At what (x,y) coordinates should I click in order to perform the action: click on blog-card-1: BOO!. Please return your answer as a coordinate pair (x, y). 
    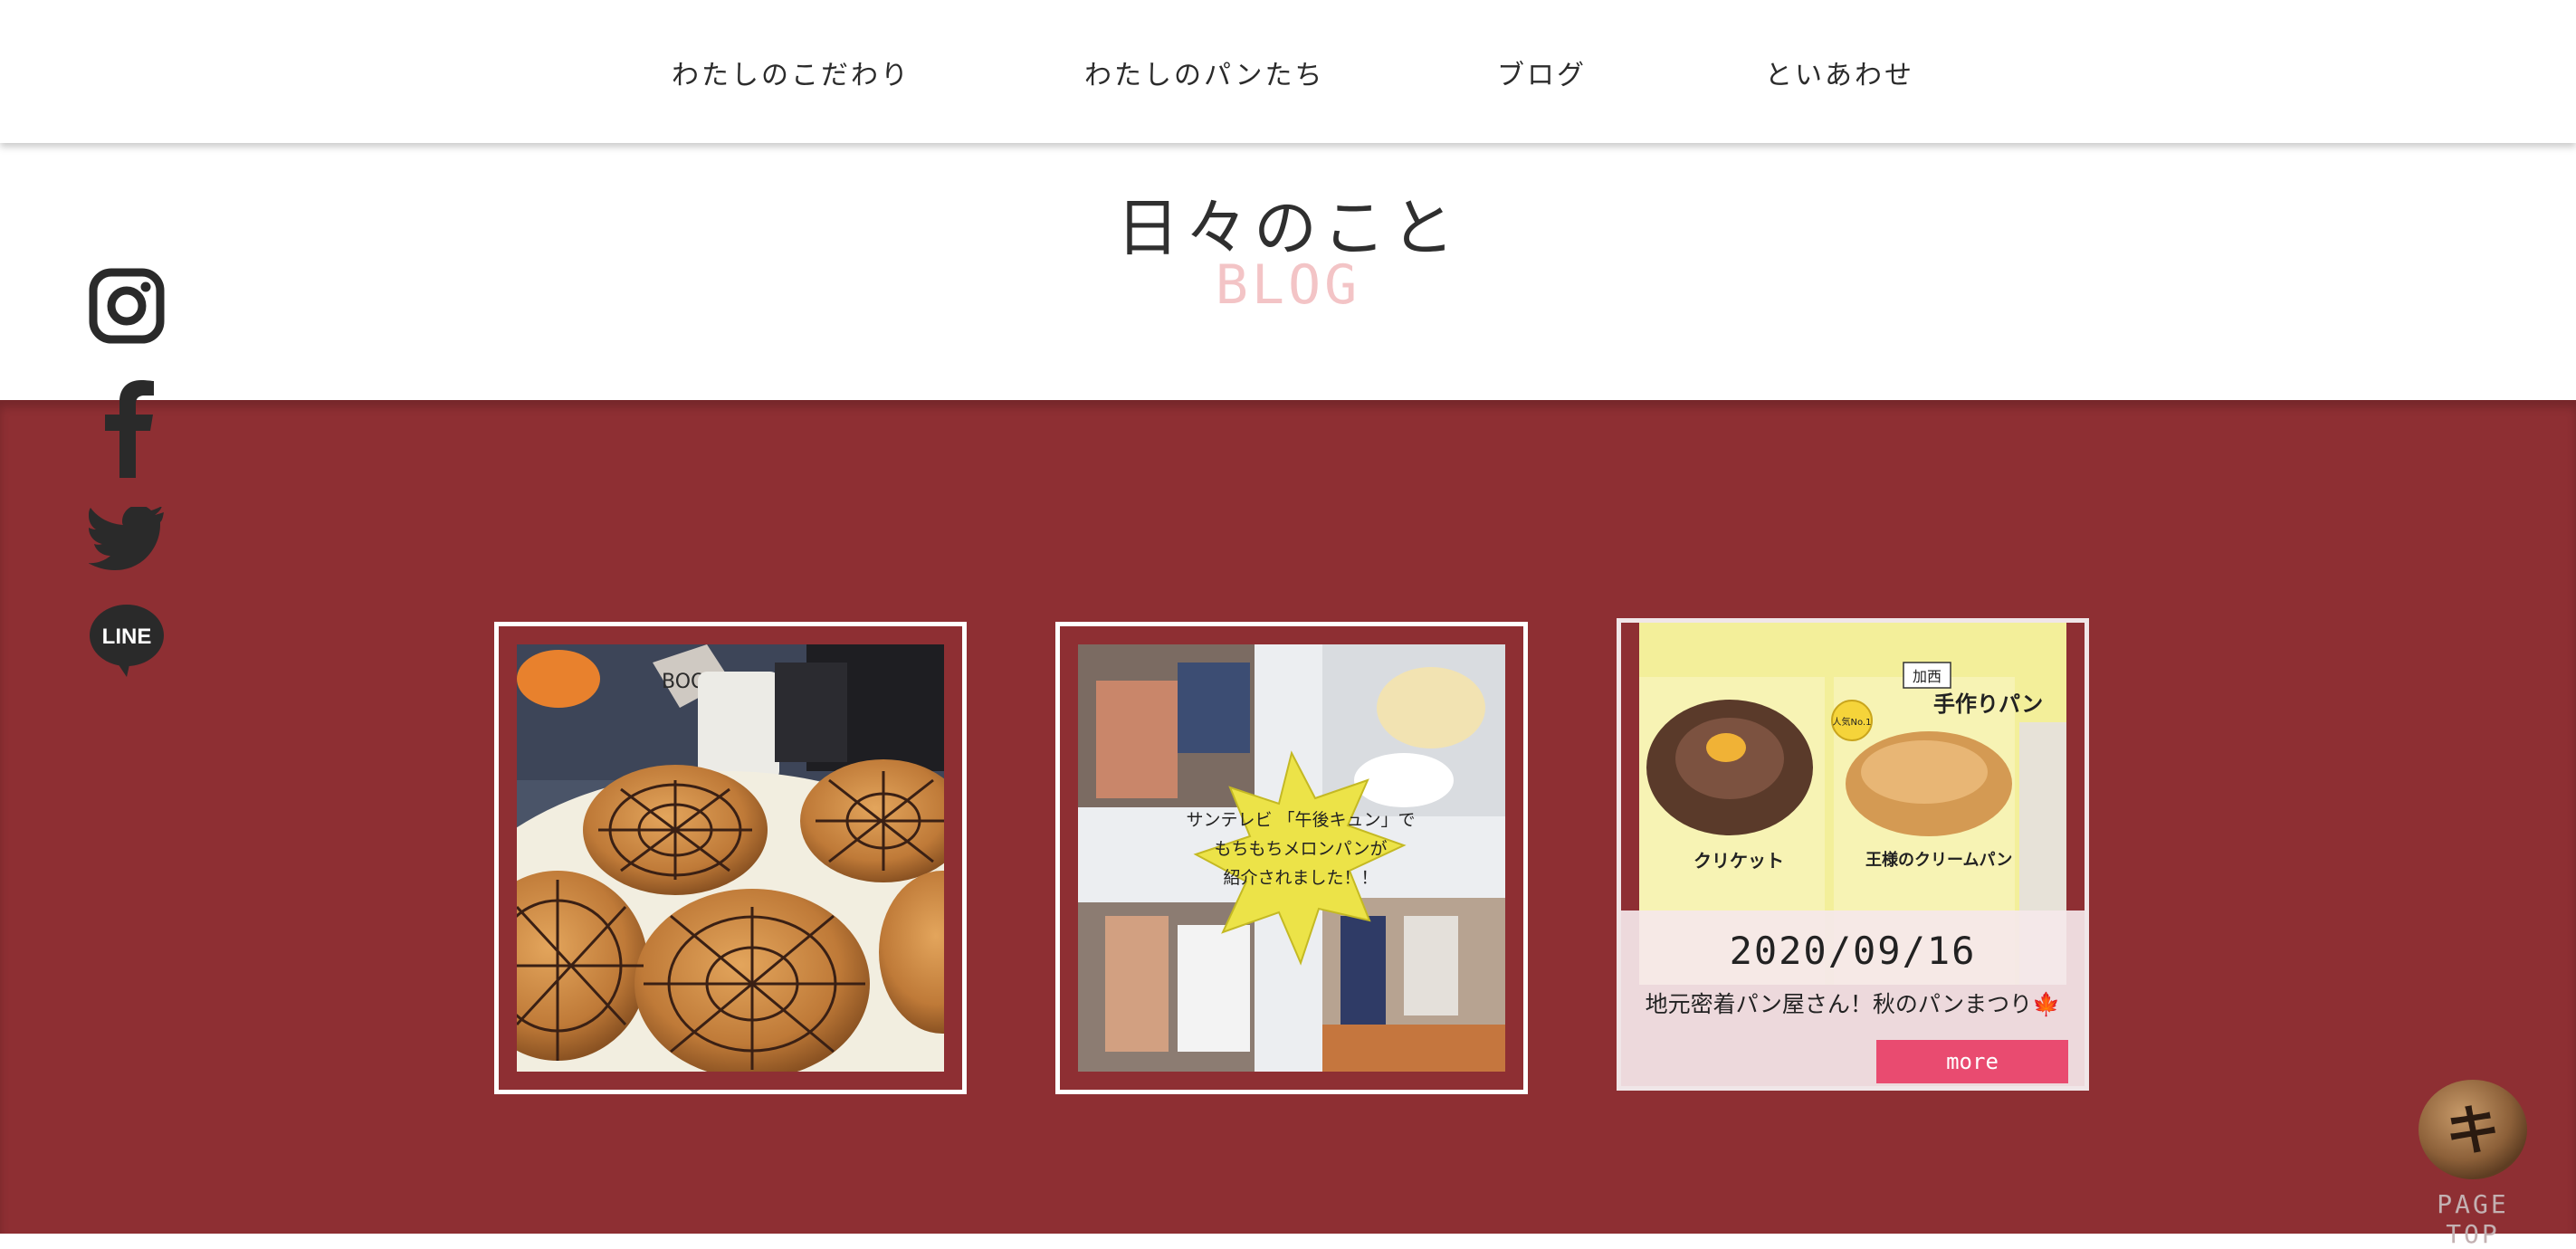
    Looking at the image, I should click on (731, 858).